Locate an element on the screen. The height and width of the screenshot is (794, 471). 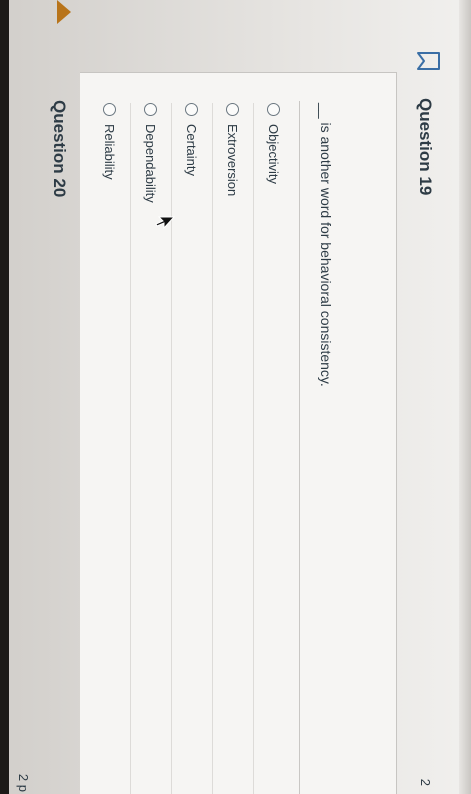
question-header: Question 19 2 is located at coordinates (420, 446).